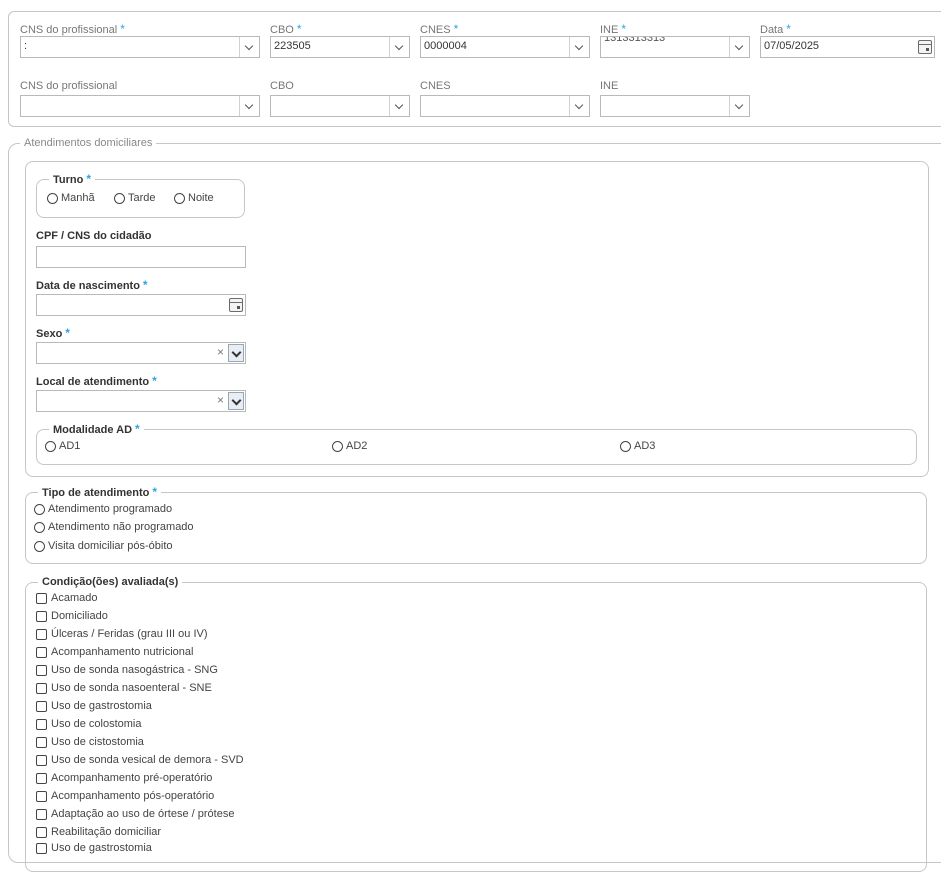 This screenshot has width=941, height=872. What do you see at coordinates (72, 29) in the screenshot?
I see `cns-label: CNS do profissional *` at bounding box center [72, 29].